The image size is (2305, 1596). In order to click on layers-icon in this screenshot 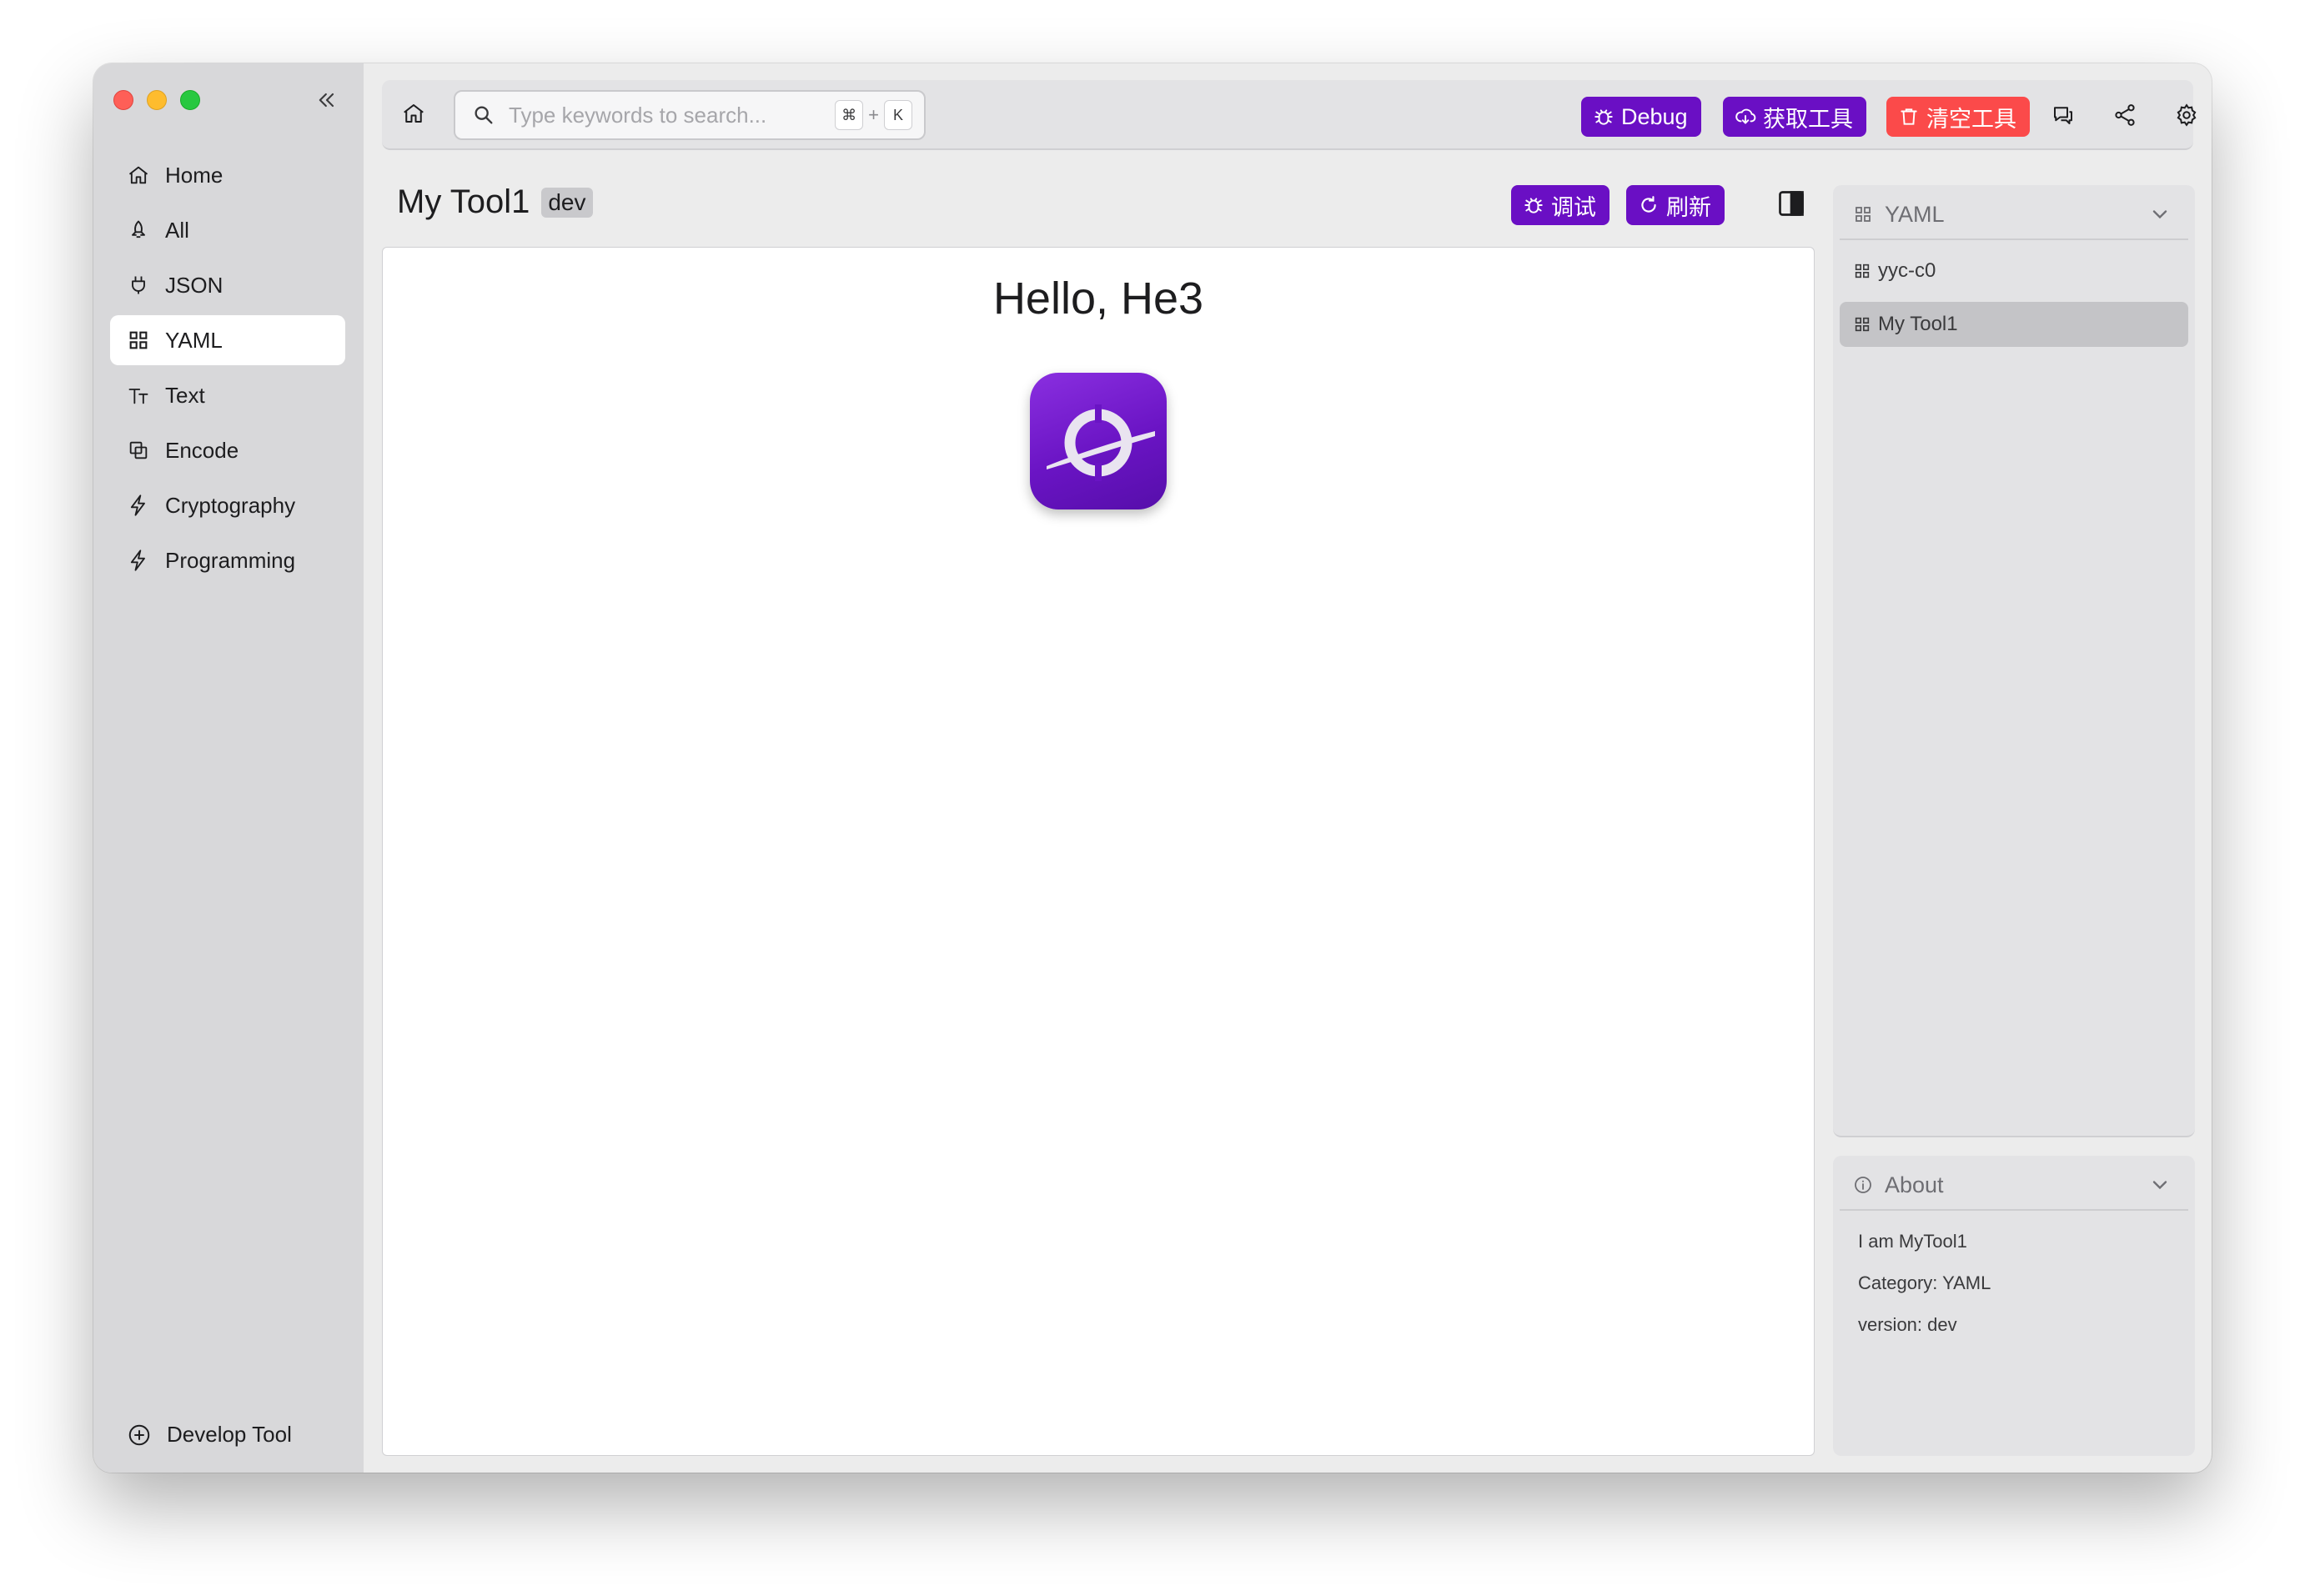, I will do `click(138, 451)`.